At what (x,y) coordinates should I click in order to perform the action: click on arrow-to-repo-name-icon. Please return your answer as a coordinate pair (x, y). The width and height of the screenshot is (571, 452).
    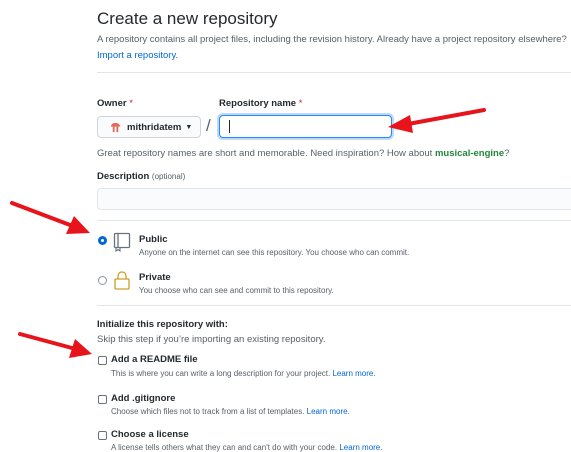
    Looking at the image, I should click on (437, 120).